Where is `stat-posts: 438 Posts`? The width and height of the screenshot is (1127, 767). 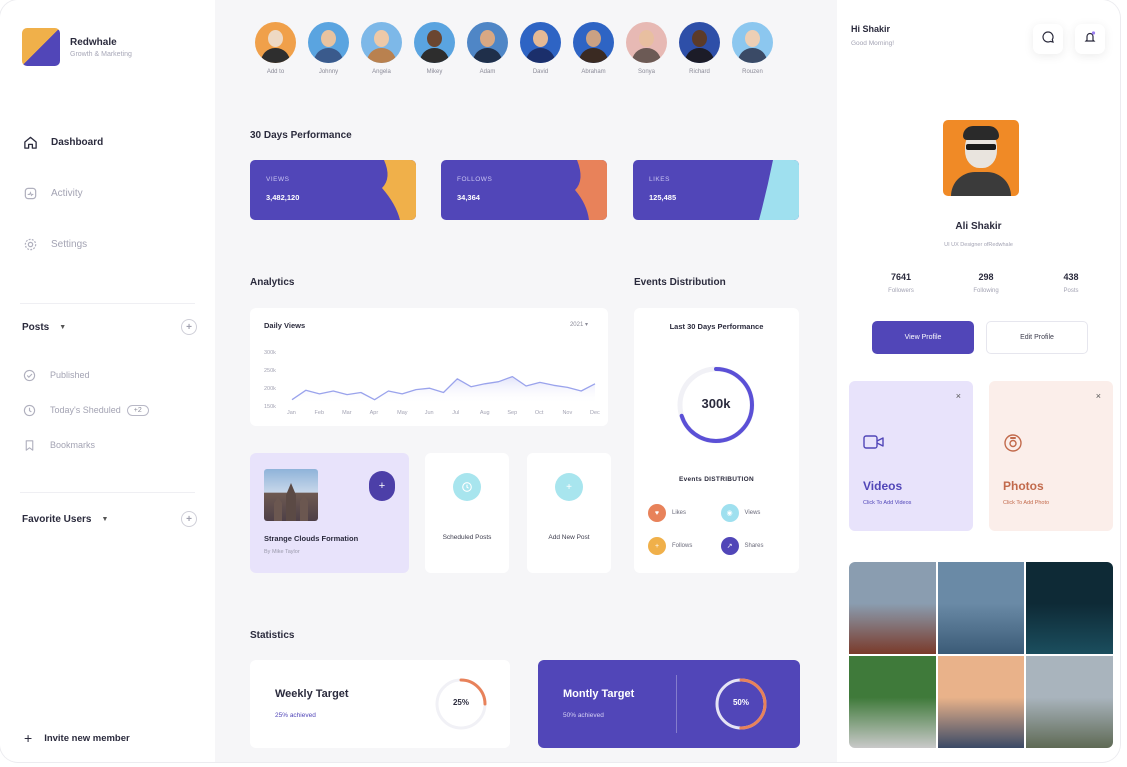 stat-posts: 438 Posts is located at coordinates (1071, 283).